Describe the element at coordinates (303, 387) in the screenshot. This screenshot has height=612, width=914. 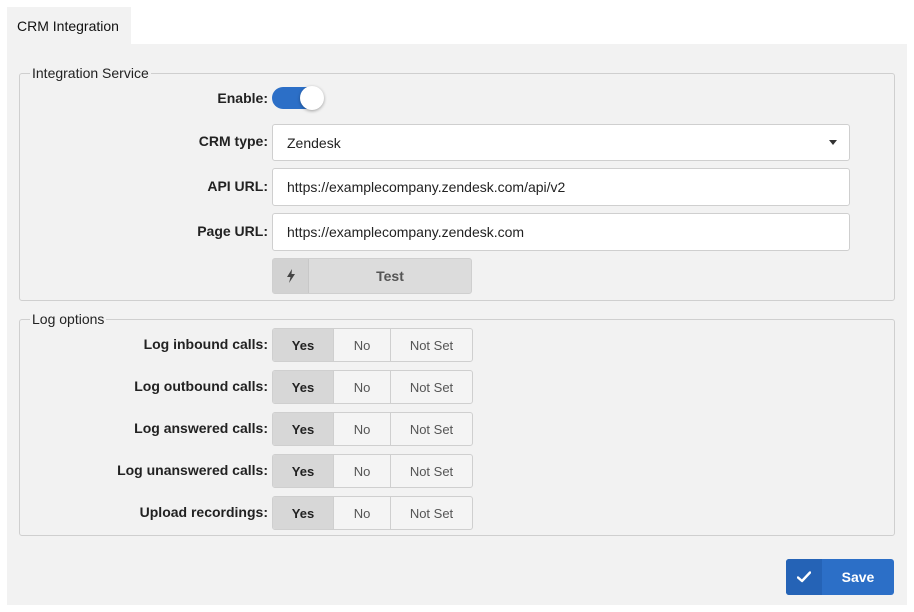
I see `log-outbound-yes: Yes` at that location.